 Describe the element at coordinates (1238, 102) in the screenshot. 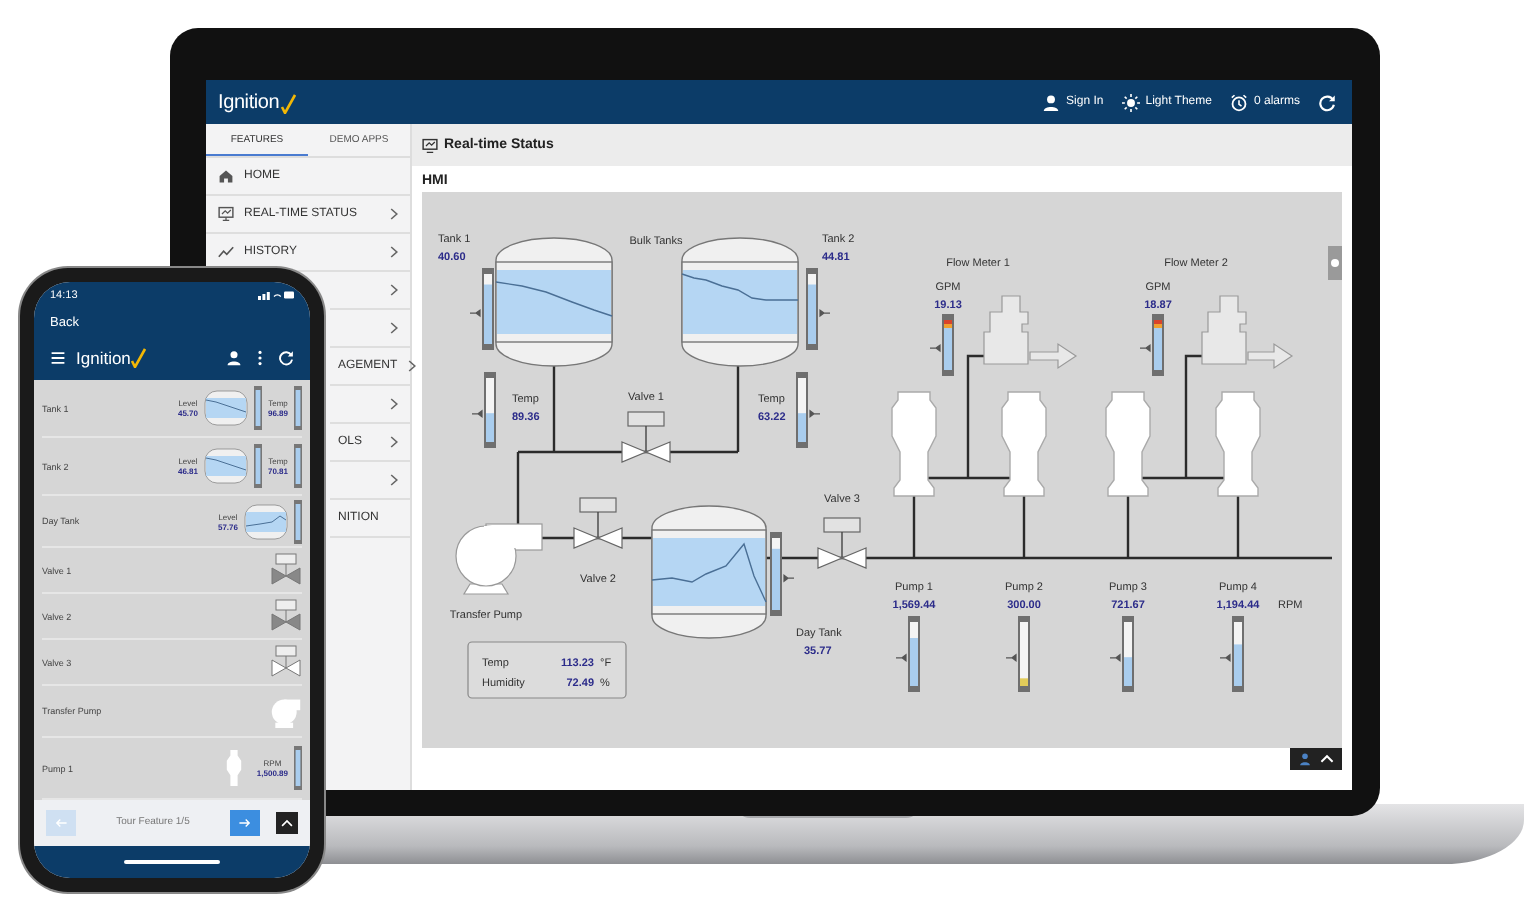

I see `alarm-clock-icon` at that location.